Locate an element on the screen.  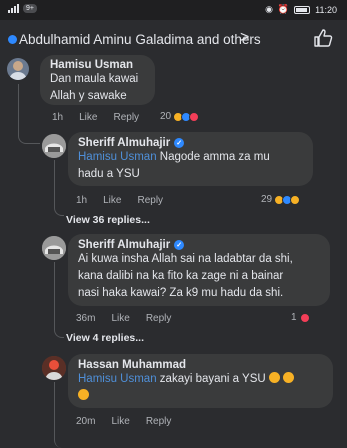
wow-emoji-icon is located at coordinates (295, 199).